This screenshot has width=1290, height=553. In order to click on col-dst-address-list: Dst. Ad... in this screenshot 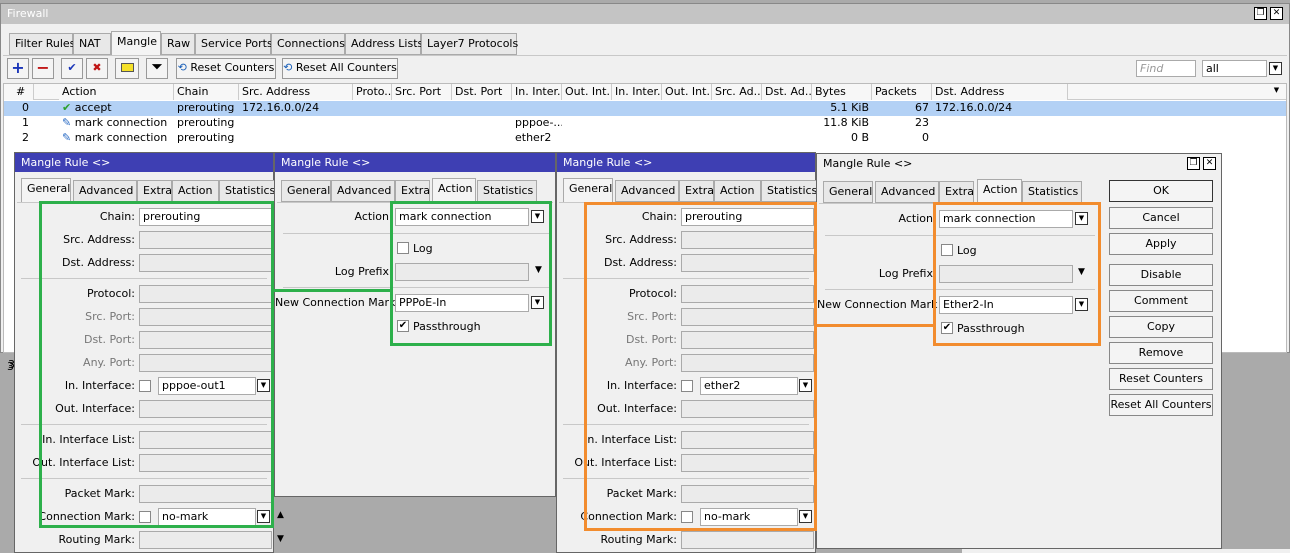, I will do `click(787, 92)`.